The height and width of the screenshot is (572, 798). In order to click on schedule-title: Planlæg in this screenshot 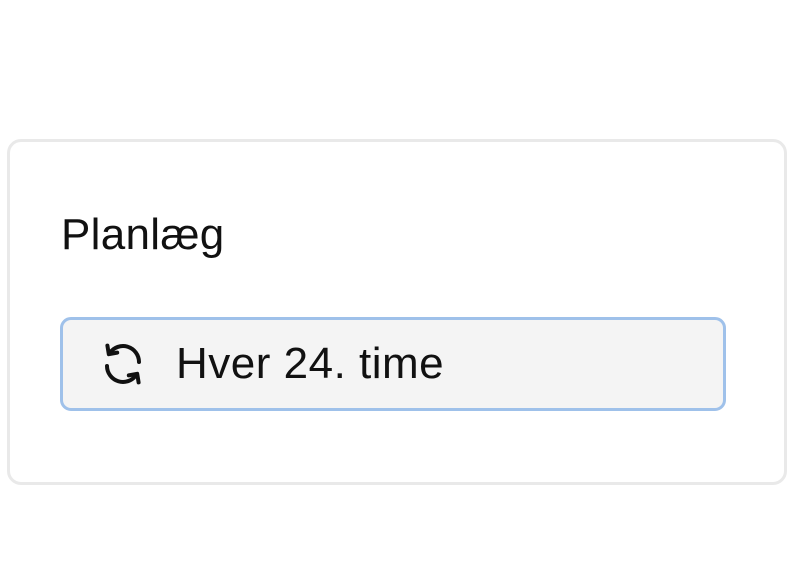, I will do `click(143, 234)`.